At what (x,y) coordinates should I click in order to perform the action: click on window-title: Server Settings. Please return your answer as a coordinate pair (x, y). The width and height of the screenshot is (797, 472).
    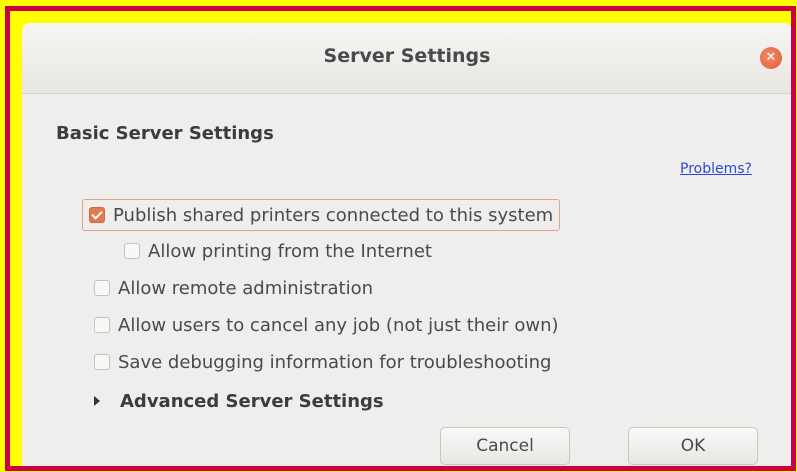
    Looking at the image, I should click on (407, 56).